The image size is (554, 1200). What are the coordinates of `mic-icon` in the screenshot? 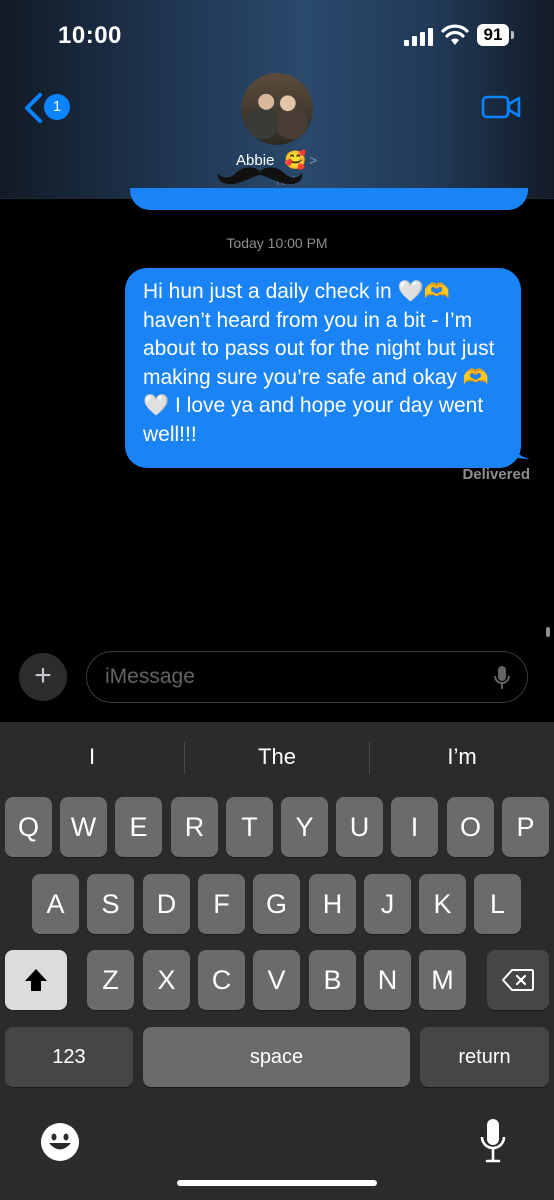 It's located at (502, 678).